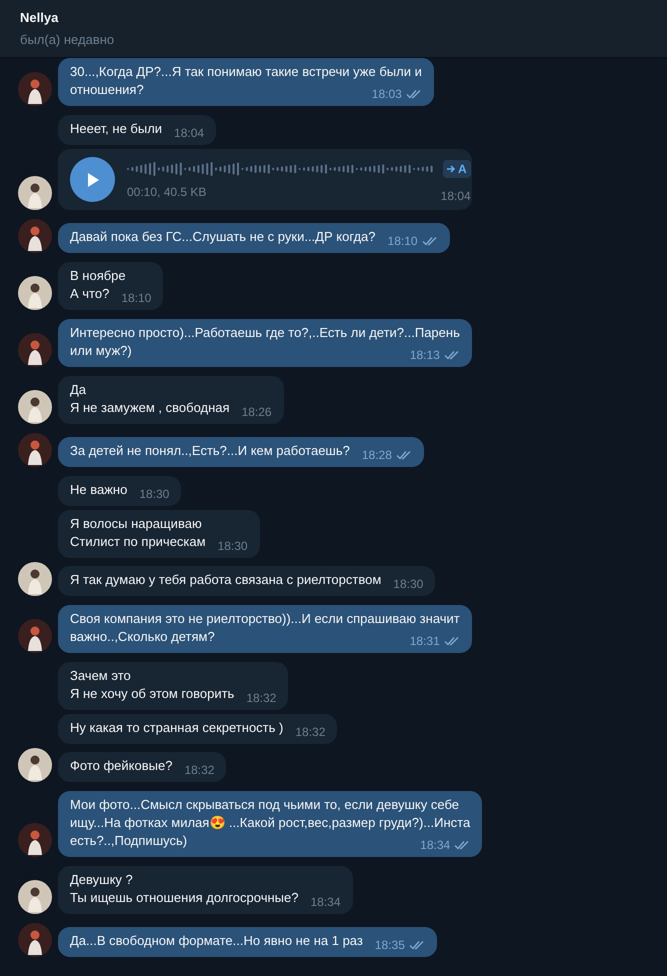 This screenshot has height=976, width=667. What do you see at coordinates (246, 72) in the screenshot?
I see `message-text: 30...,Когда ДР?...Я так понимаю такие встречи уже были и` at bounding box center [246, 72].